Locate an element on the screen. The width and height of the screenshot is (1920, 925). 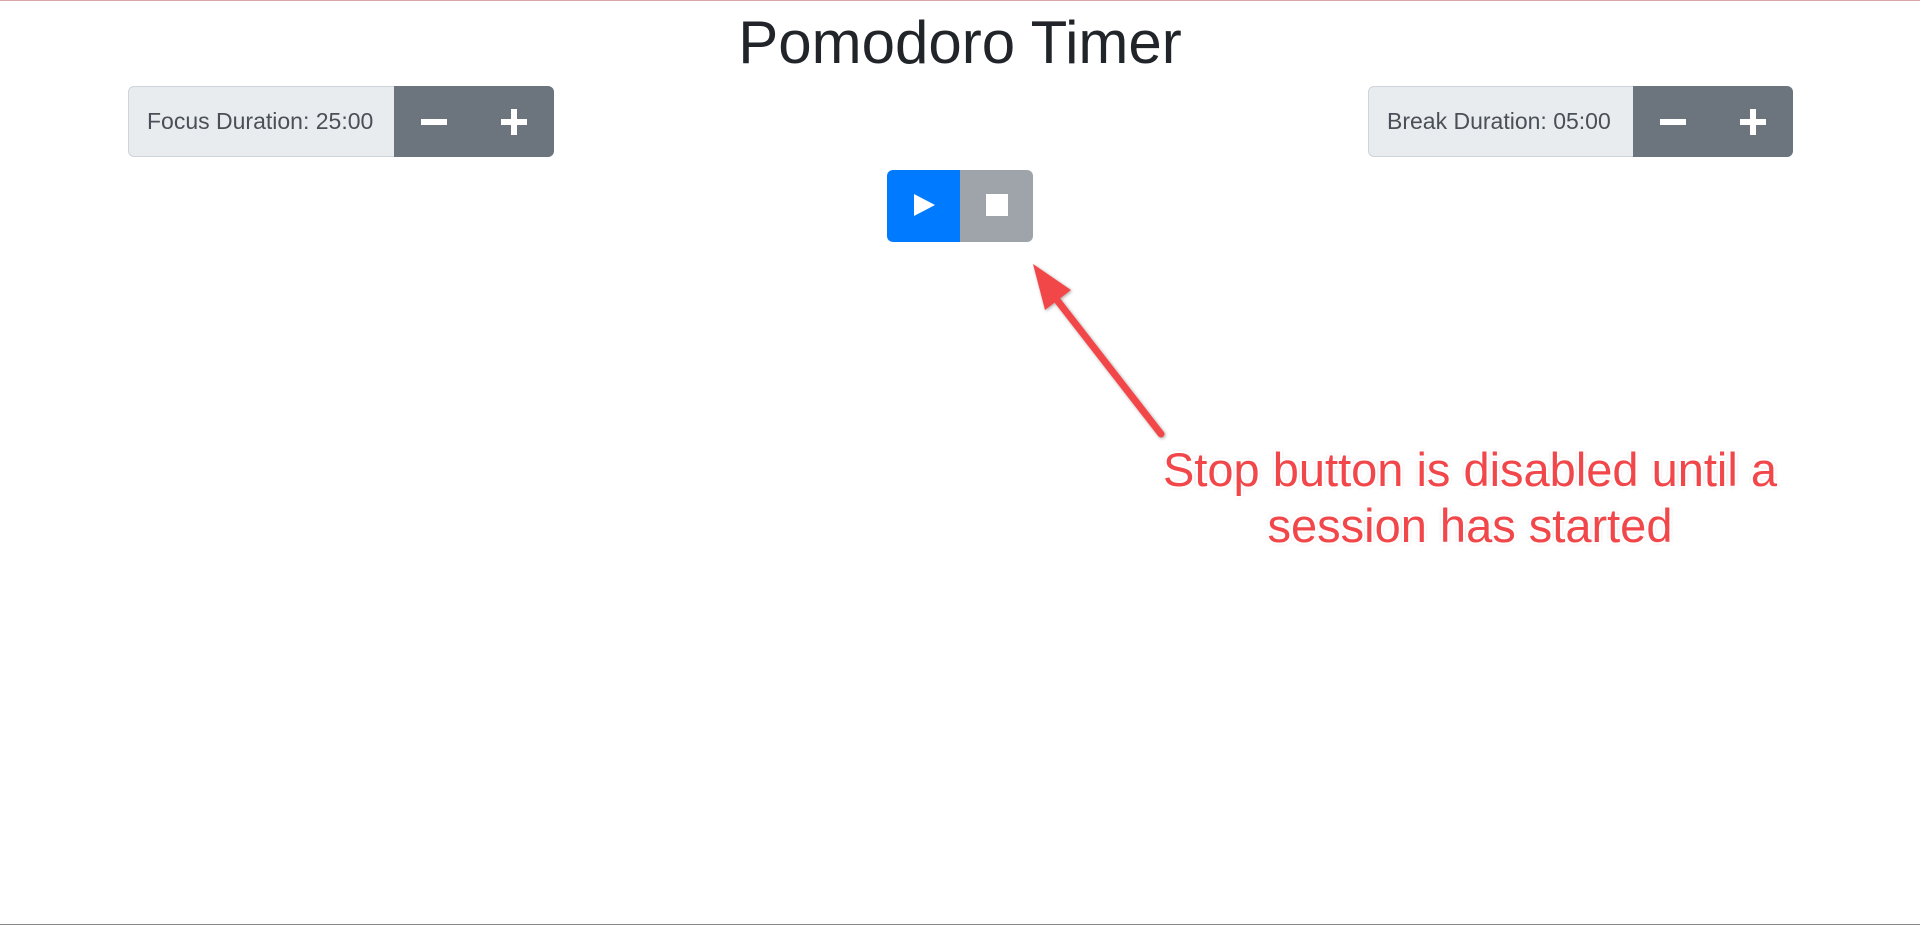
focus-duration-group: Focus Duration: 25:00 is located at coordinates (341, 121).